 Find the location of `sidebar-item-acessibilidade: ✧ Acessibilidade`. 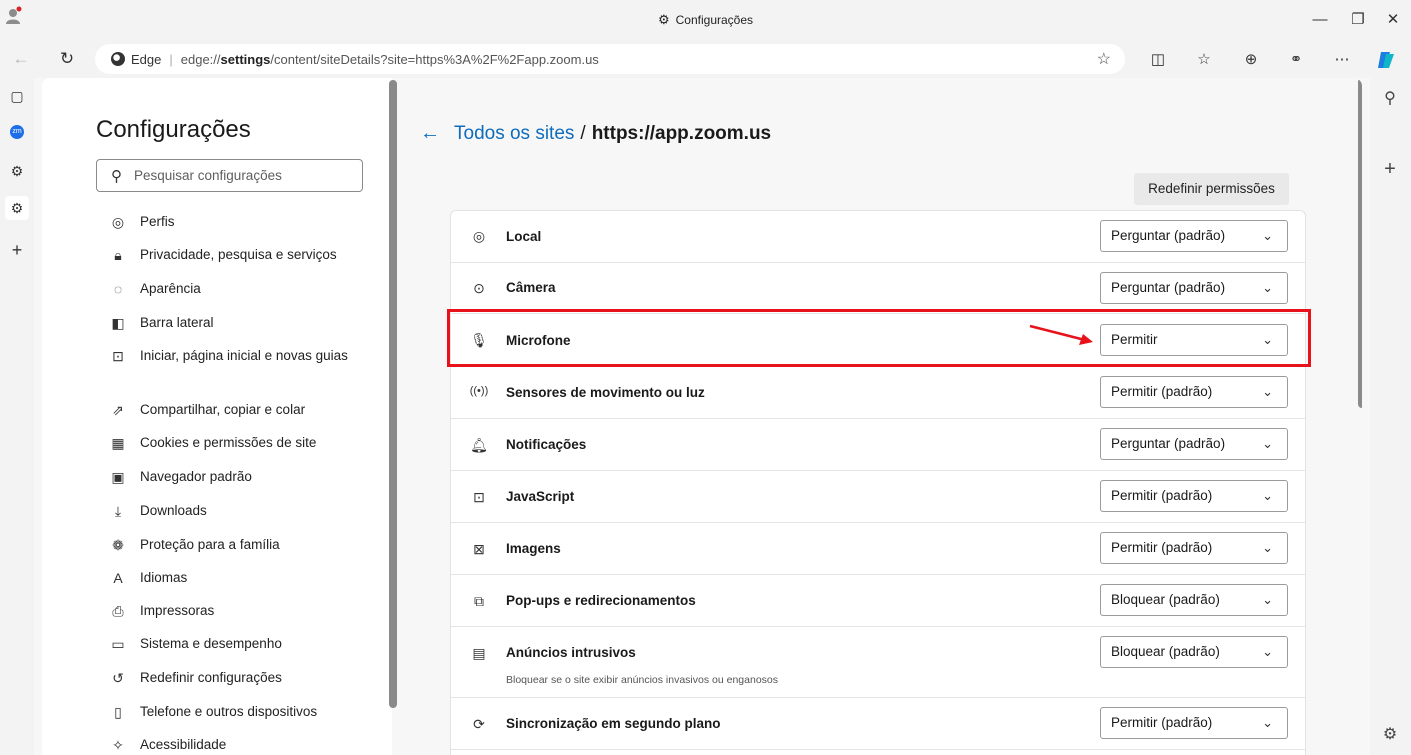

sidebar-item-acessibilidade: ✧ Acessibilidade is located at coordinates (248, 745).